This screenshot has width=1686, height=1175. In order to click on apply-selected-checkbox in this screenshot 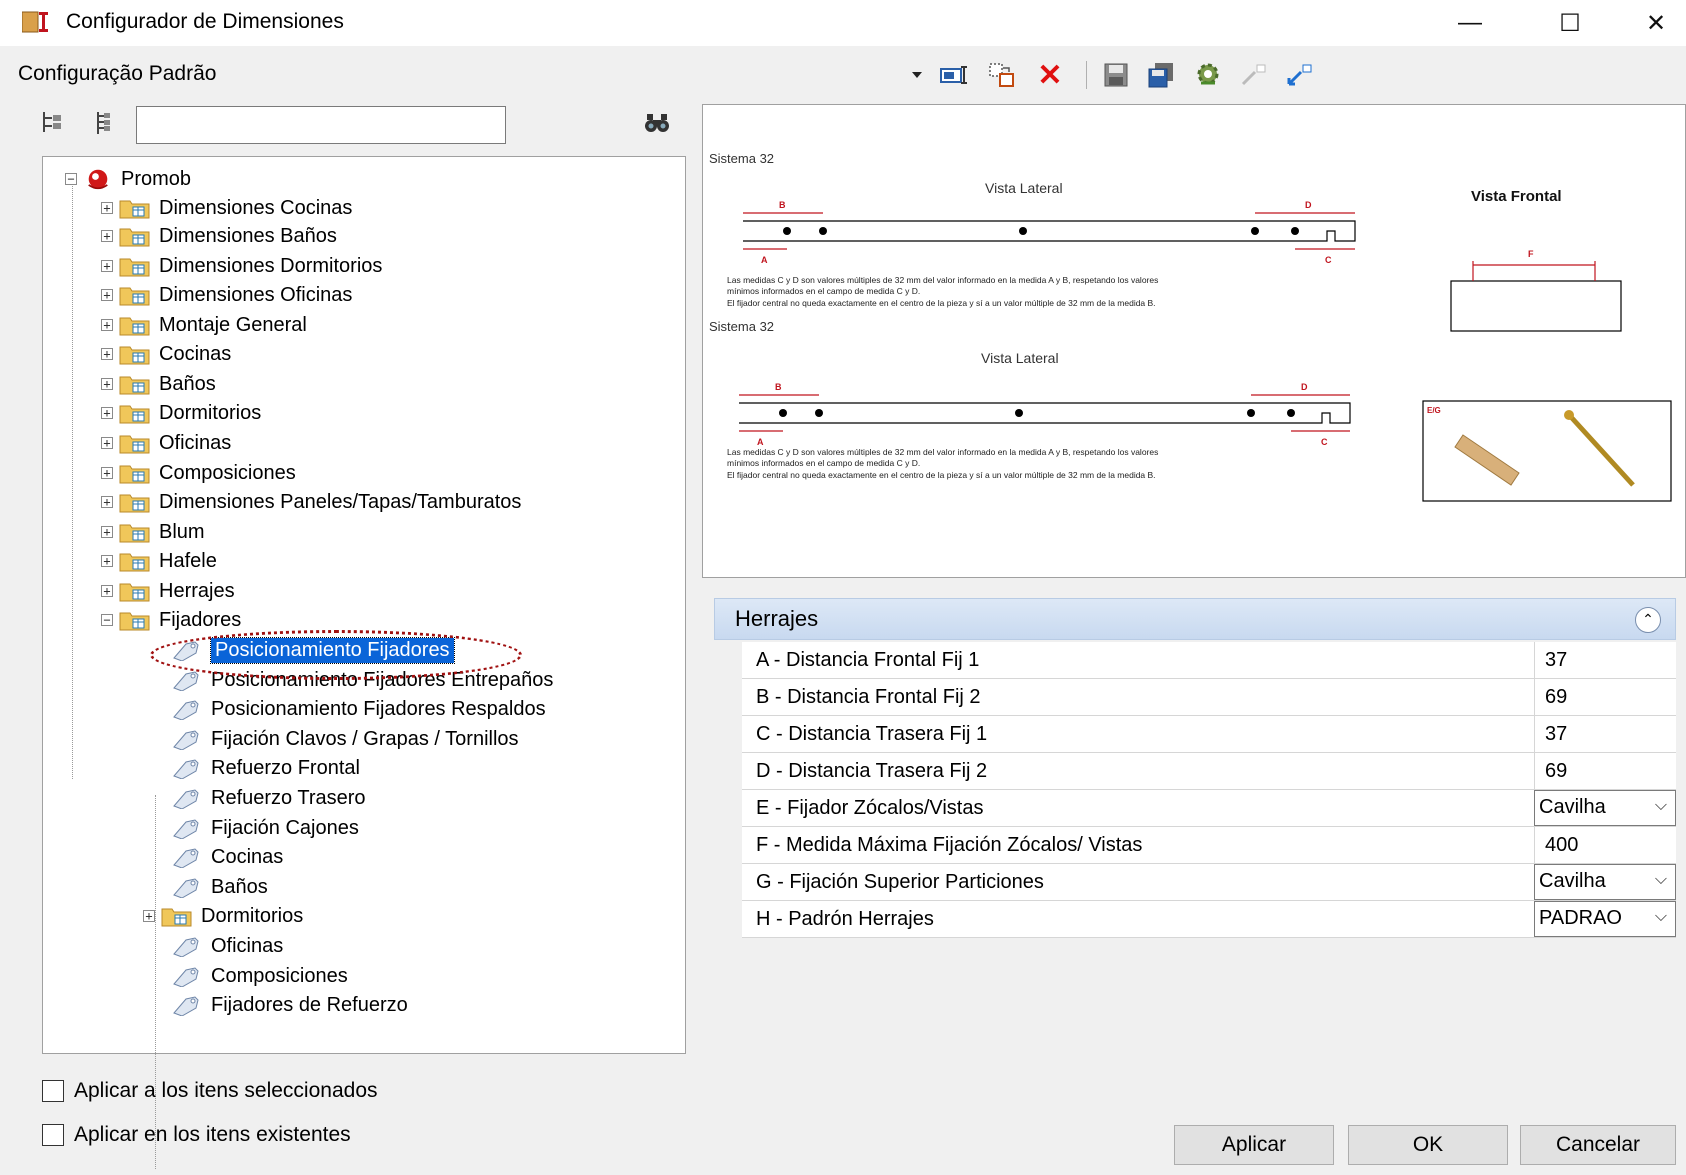, I will do `click(53, 1091)`.